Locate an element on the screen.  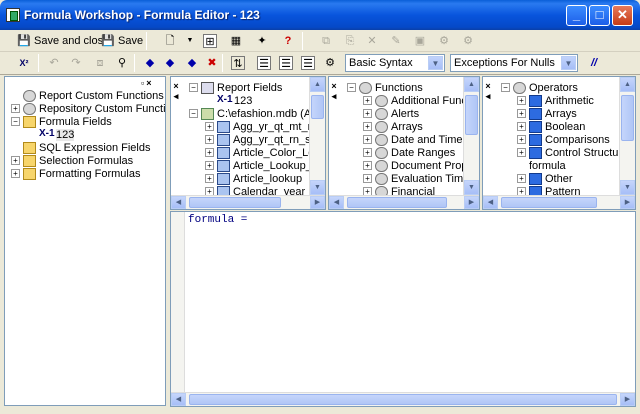
toggle-properties-button: ▣ is located at coordinates (420, 41).